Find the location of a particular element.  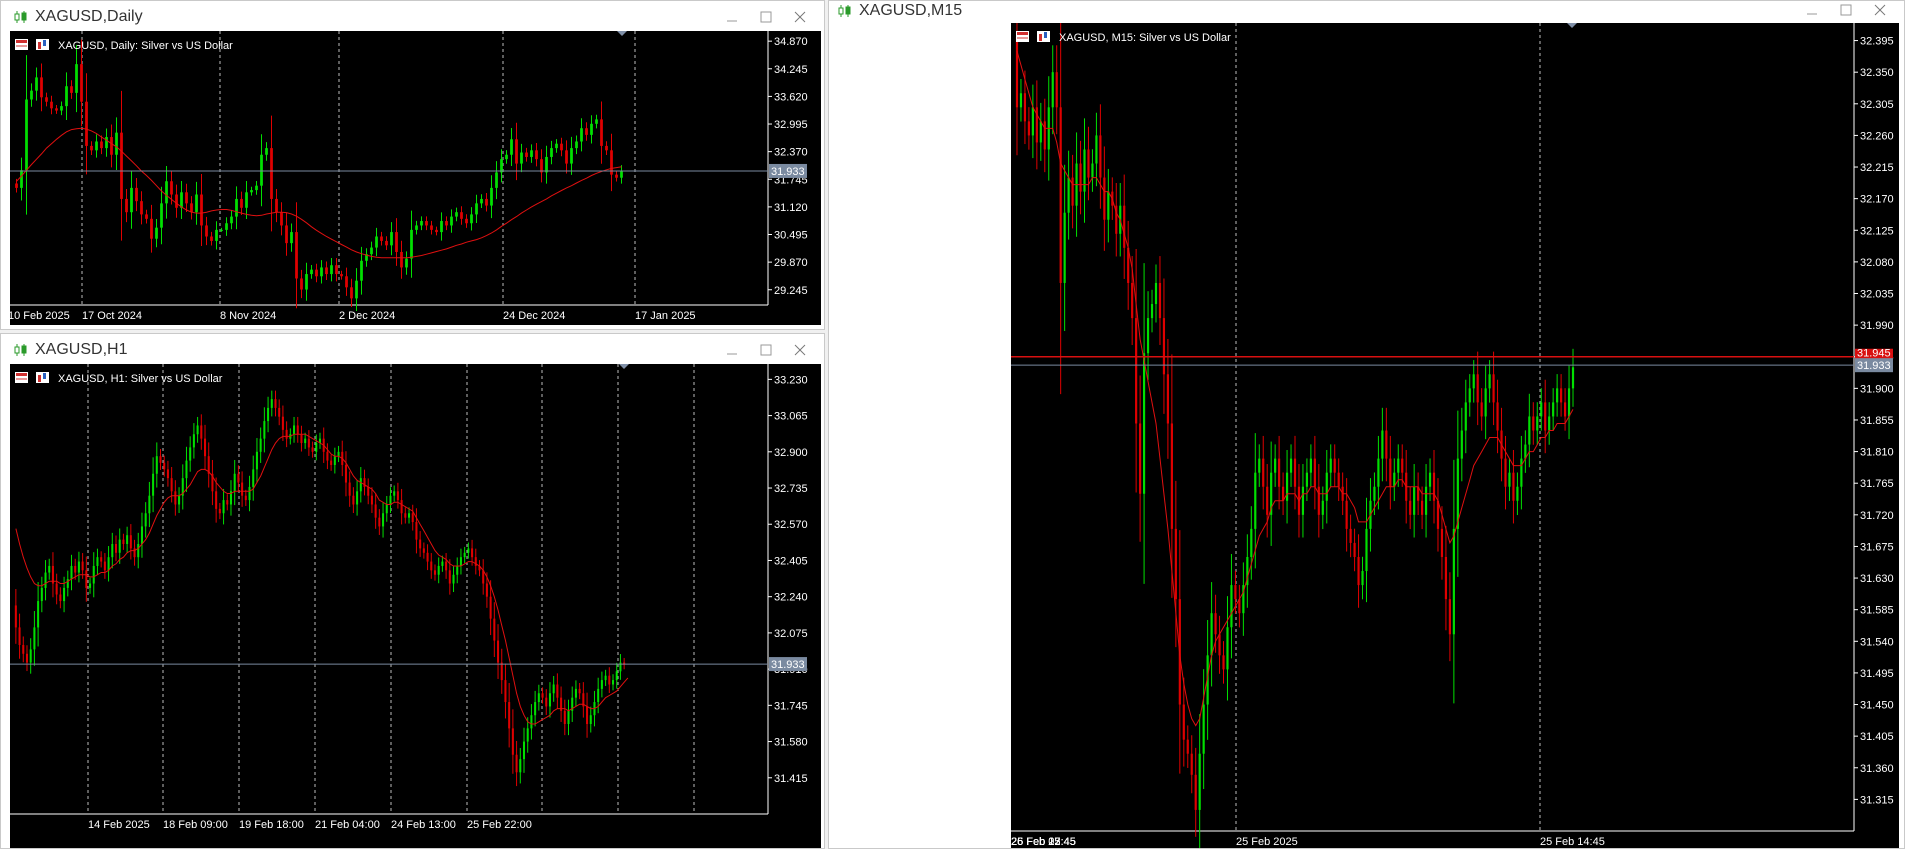

x-tick-label: 2 Dec 2024 is located at coordinates (367, 316).